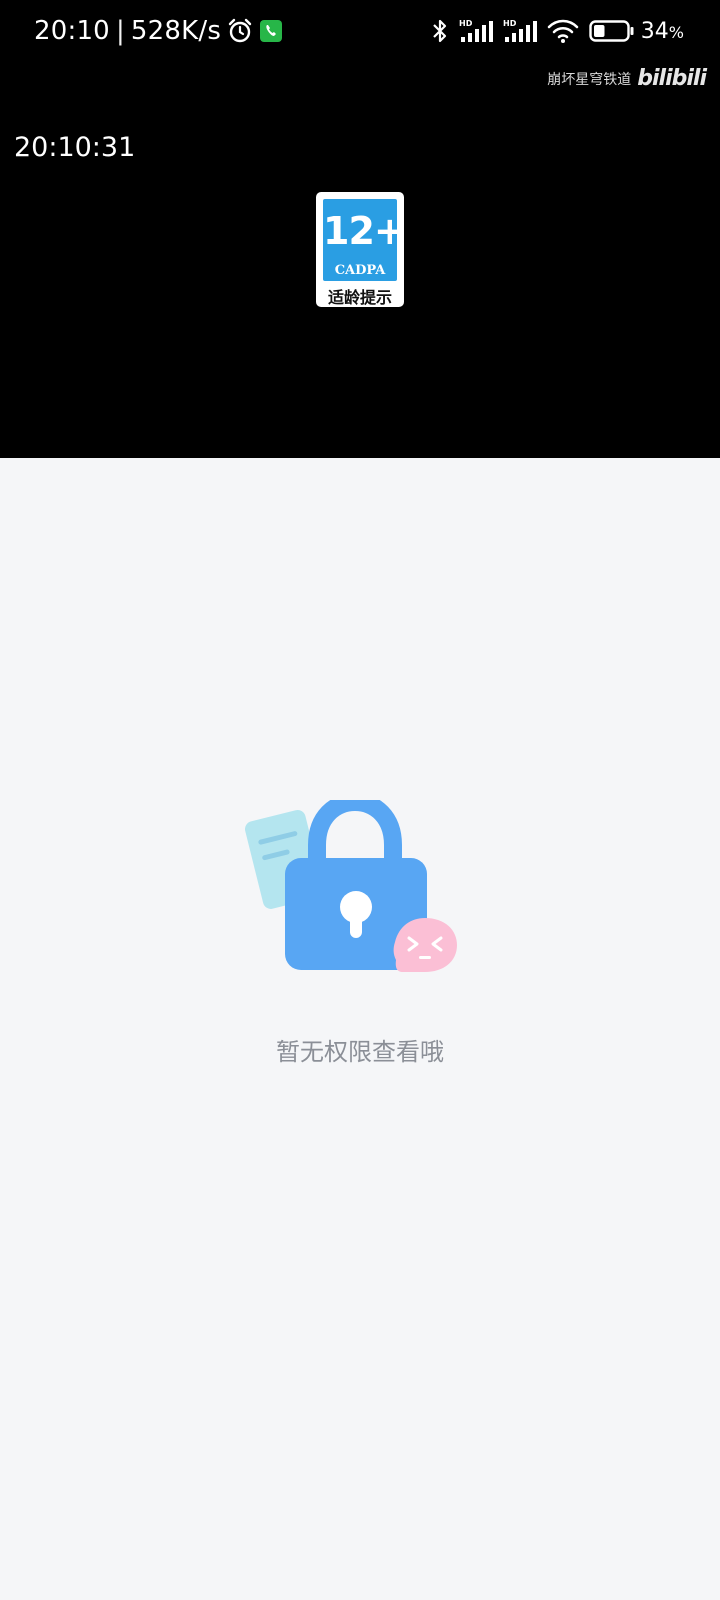 Image resolution: width=720 pixels, height=1600 pixels. What do you see at coordinates (271, 31) in the screenshot?
I see `phone-call-icon` at bounding box center [271, 31].